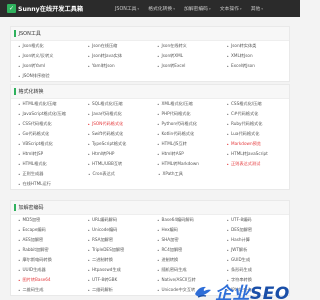 This screenshot has height=300, width=320. Describe the element at coordinates (255, 104) in the screenshot. I see `tool-link: • CSS格式化/压缩` at that location.